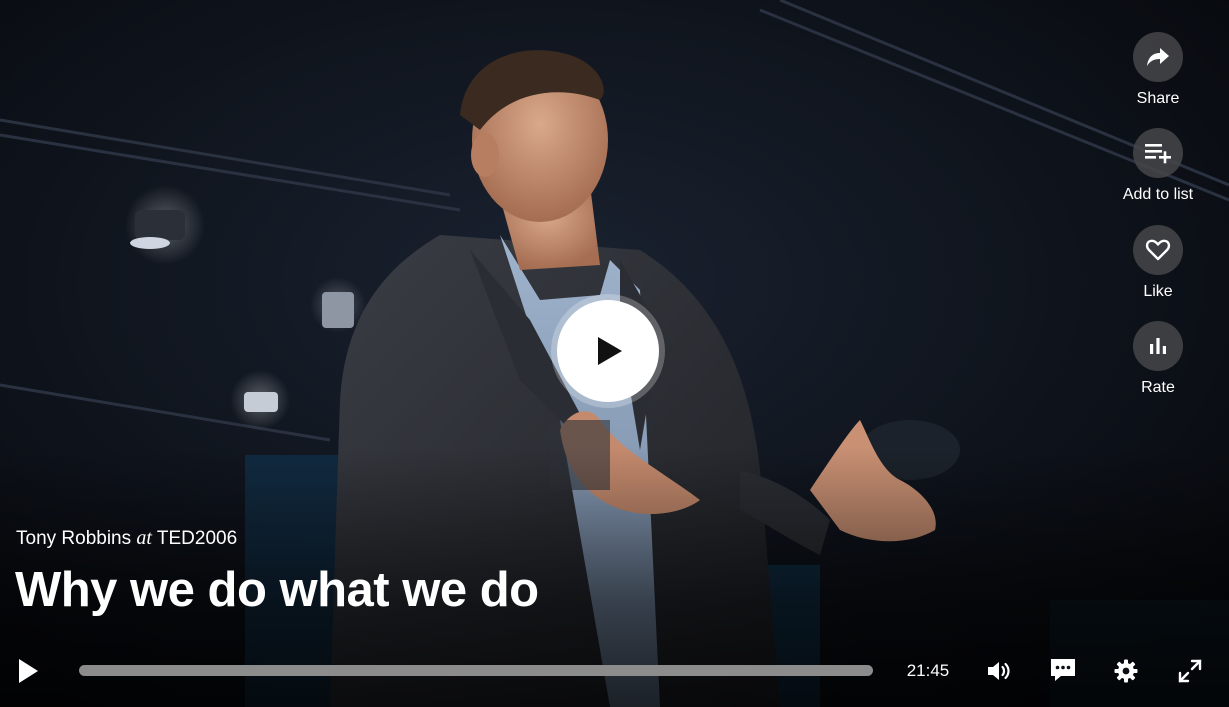 The height and width of the screenshot is (707, 1229). What do you see at coordinates (277, 590) in the screenshot?
I see `talk-title: Why we do what we do` at bounding box center [277, 590].